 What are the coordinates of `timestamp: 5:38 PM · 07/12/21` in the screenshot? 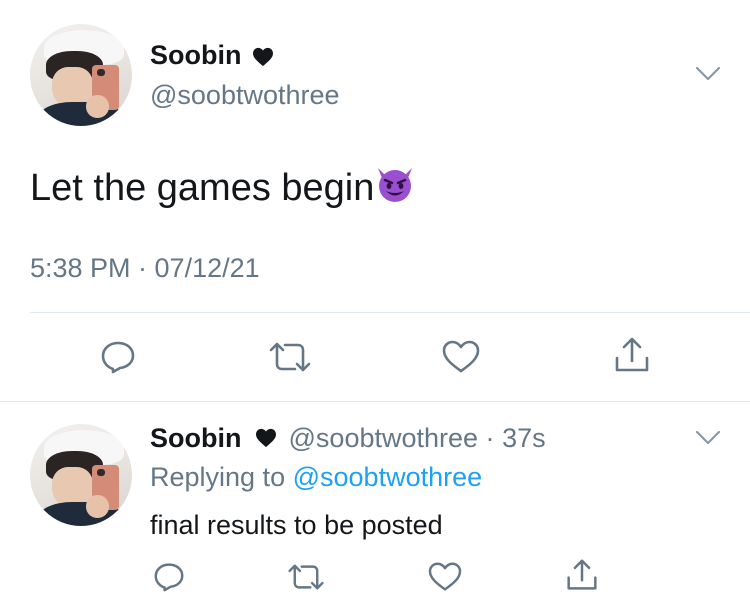 It's located at (145, 268).